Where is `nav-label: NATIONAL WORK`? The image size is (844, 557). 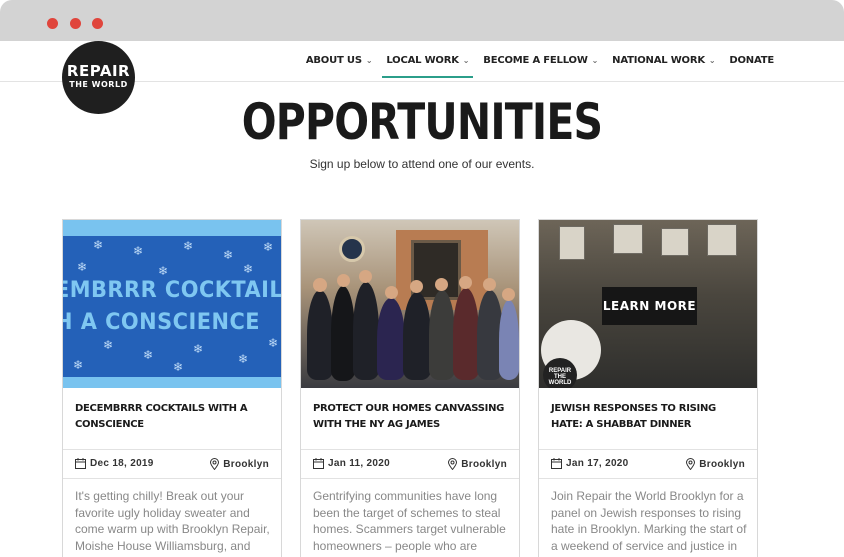
nav-label: NATIONAL WORK is located at coordinates (658, 60).